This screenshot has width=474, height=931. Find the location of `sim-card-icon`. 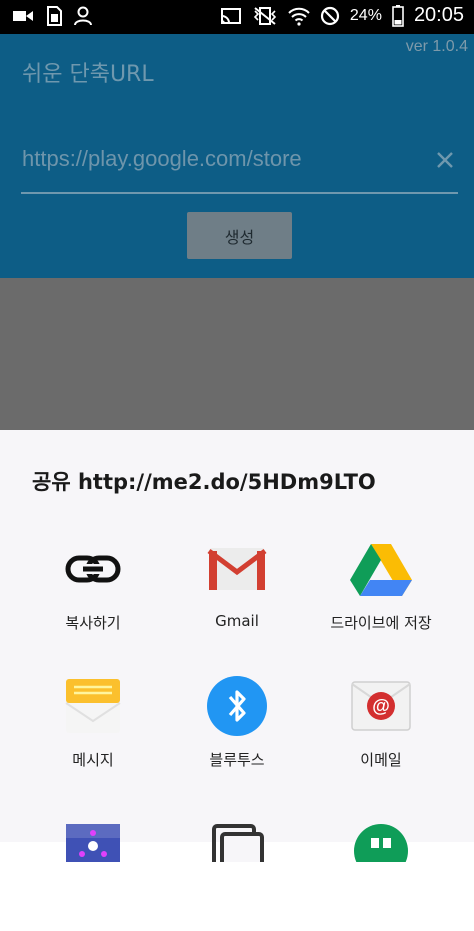

sim-card-icon is located at coordinates (54, 16).